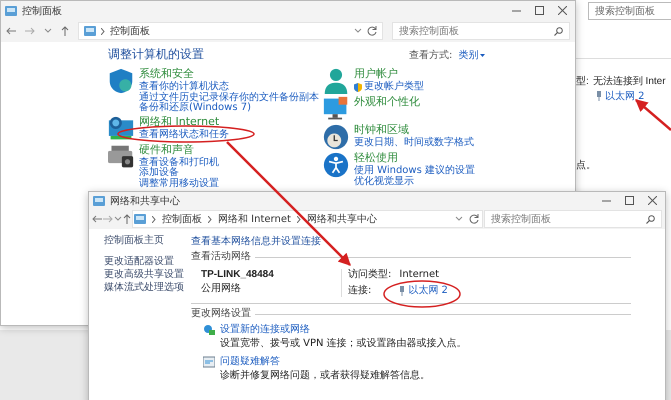 The width and height of the screenshot is (671, 400). I want to click on troubleshoot-icon, so click(209, 362).